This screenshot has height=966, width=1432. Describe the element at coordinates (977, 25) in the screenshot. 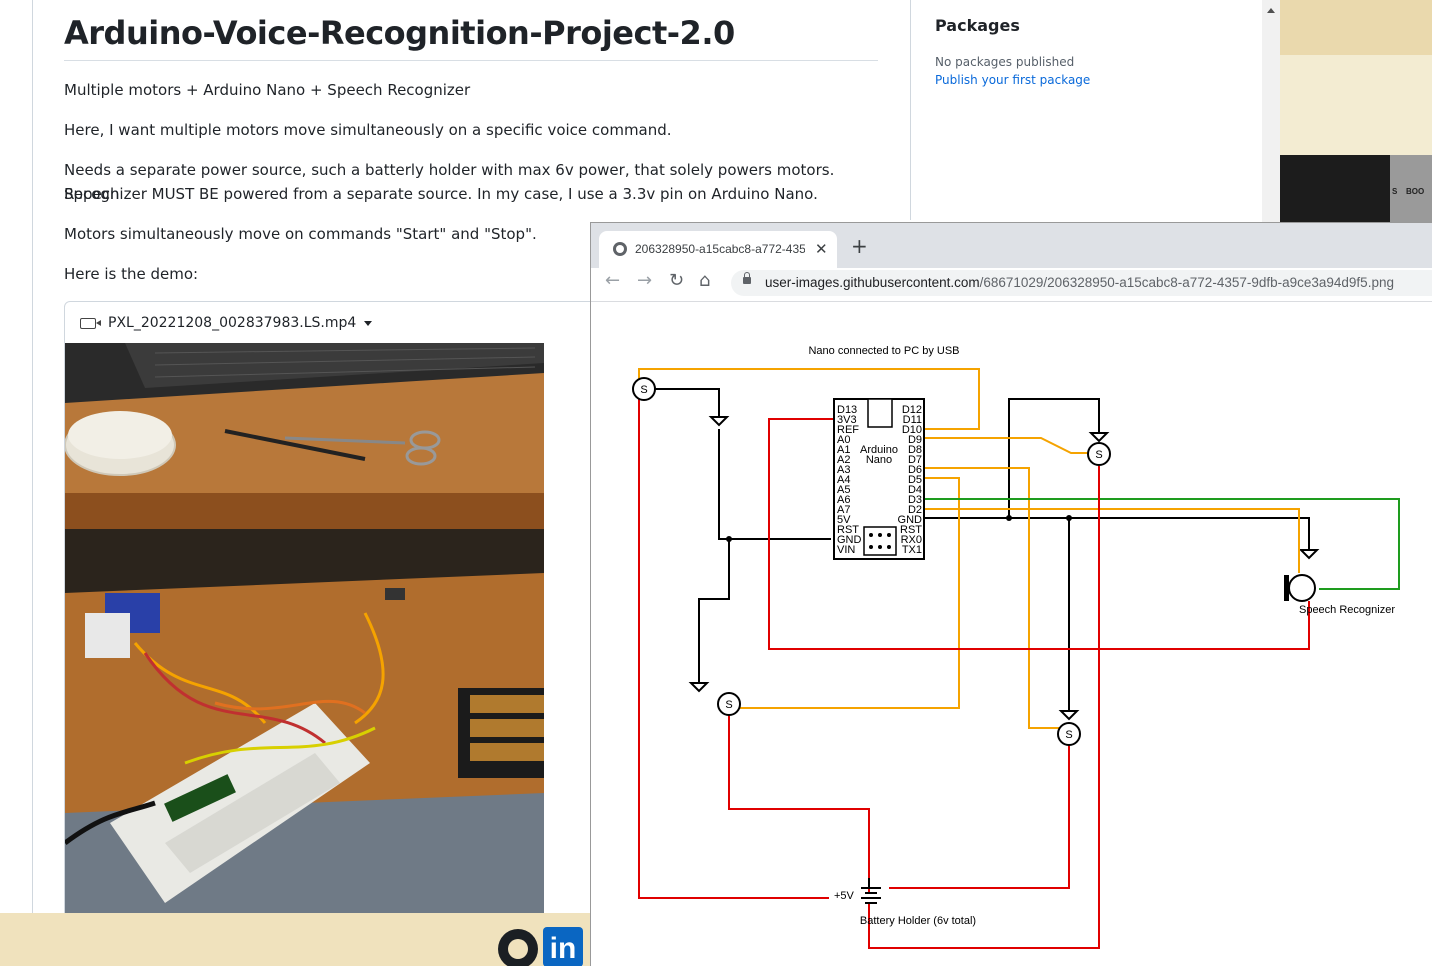

I see `packages-heading: Packages` at that location.